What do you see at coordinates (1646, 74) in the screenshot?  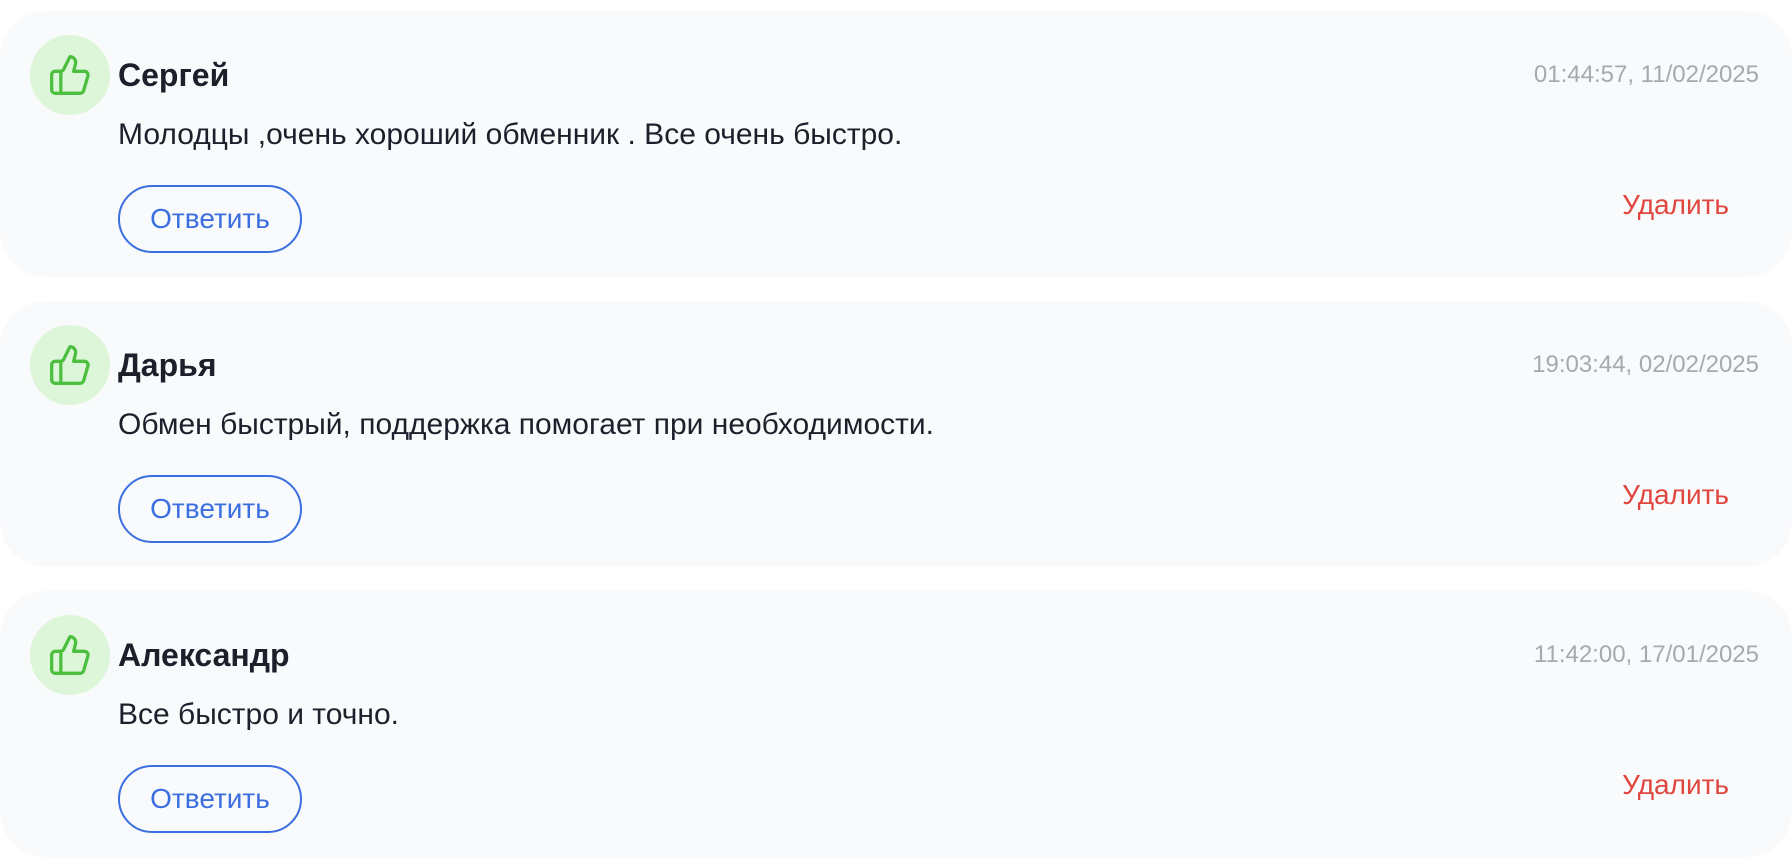 I see `review-timestamp: 01:44:57, 11/02/2025` at bounding box center [1646, 74].